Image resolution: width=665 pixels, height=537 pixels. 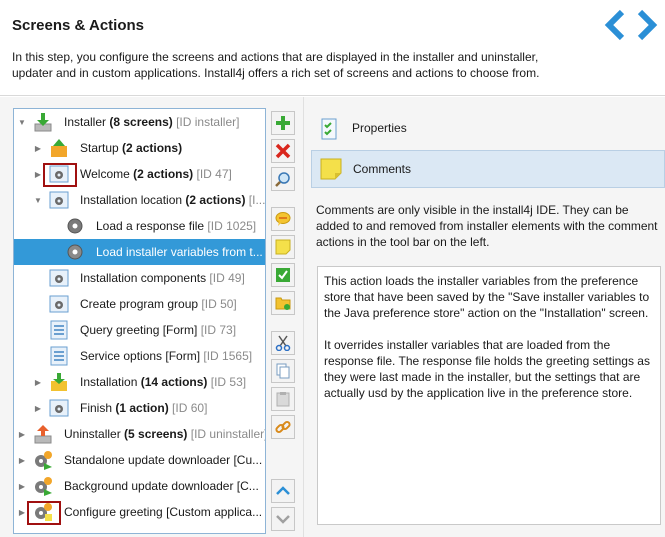 What do you see at coordinates (488, 128) in the screenshot?
I see `tab-properties: Properties` at bounding box center [488, 128].